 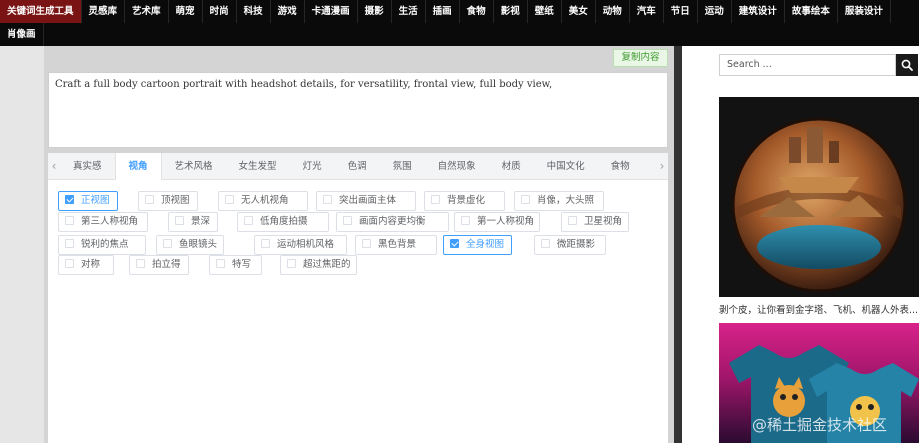 What do you see at coordinates (511, 166) in the screenshot?
I see `tab-8: 材质` at bounding box center [511, 166].